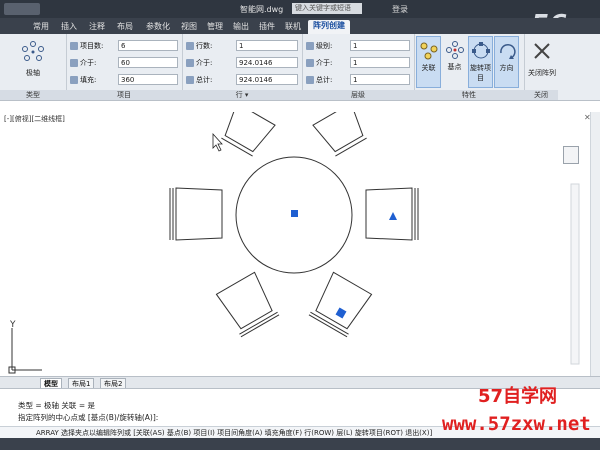 The width and height of the screenshot is (600, 450). What do you see at coordinates (300, 444) in the screenshot?
I see `status-bar` at bounding box center [300, 444].